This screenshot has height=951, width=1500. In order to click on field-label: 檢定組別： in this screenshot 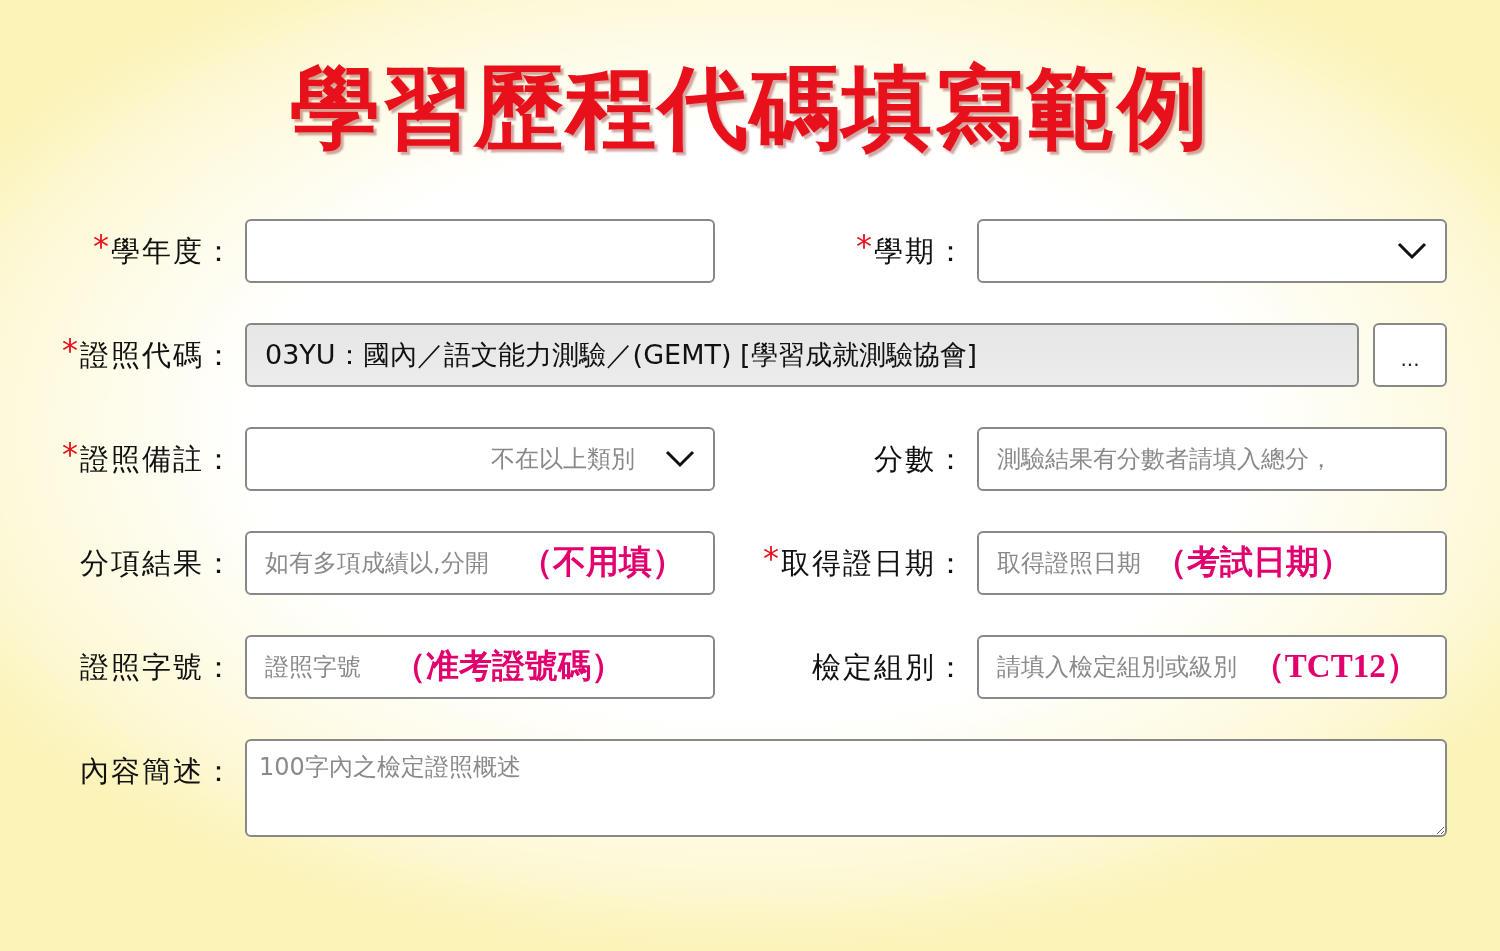, I will do `click(889, 667)`.